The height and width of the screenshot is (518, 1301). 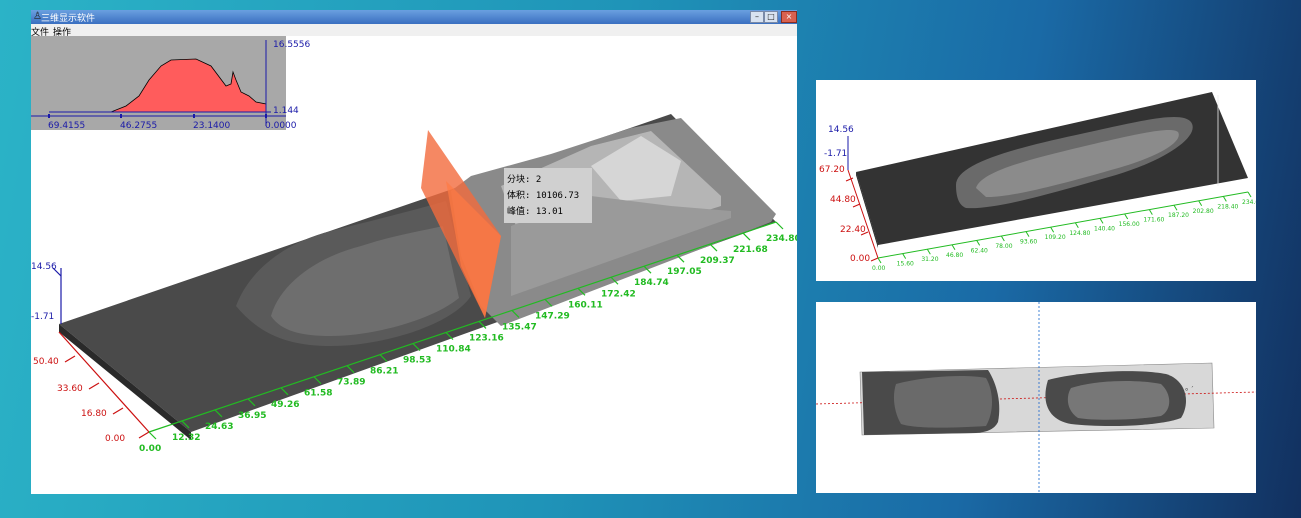 What do you see at coordinates (1028, 242) in the screenshot?
I see `tr-x-tick-label: 93.60` at bounding box center [1028, 242].